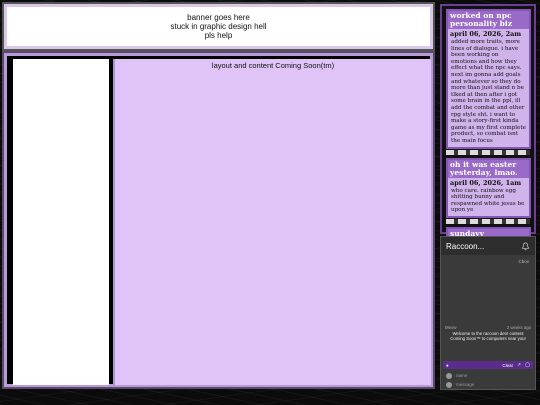  I want to click on message-author: Meow, so click(451, 327).